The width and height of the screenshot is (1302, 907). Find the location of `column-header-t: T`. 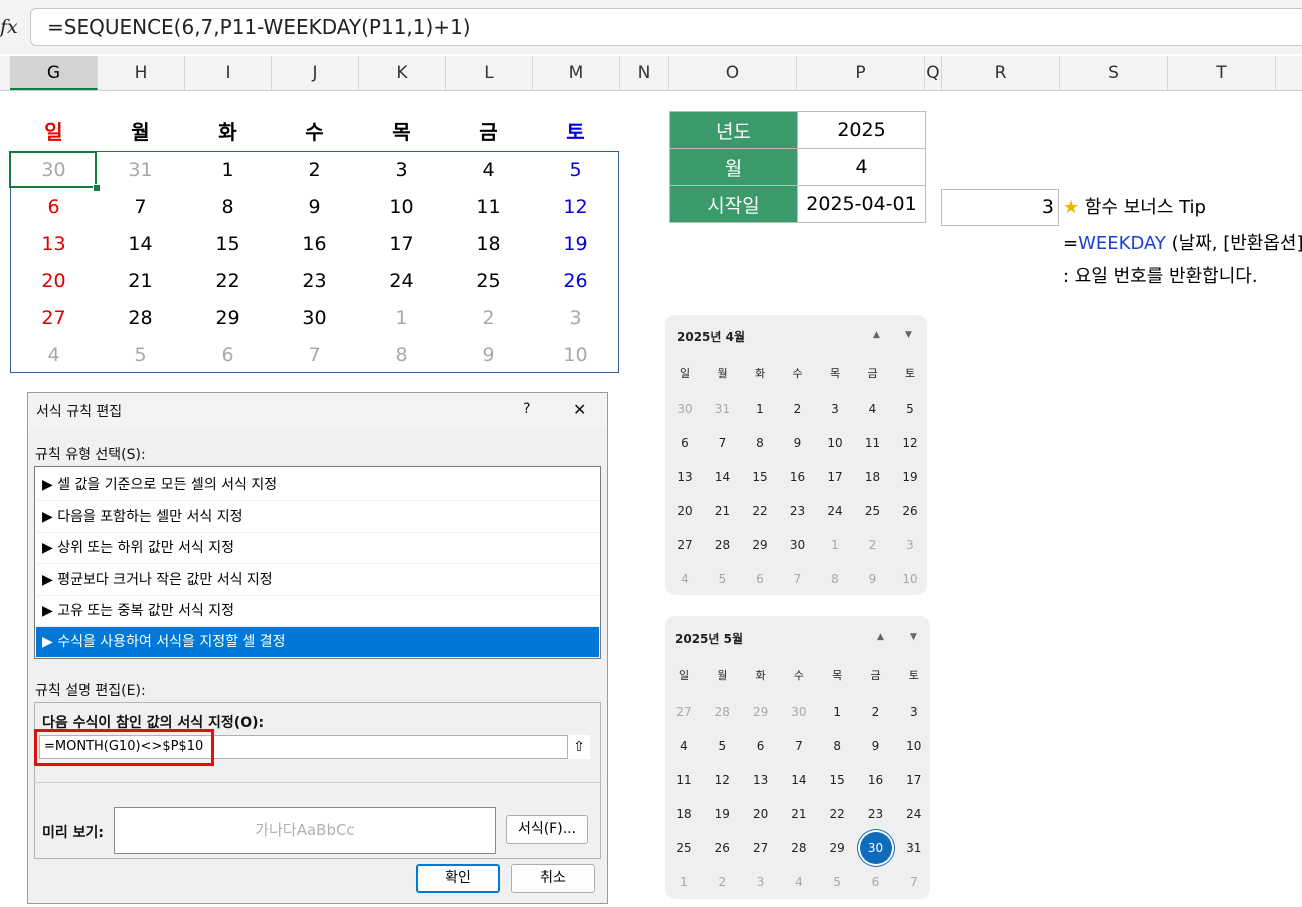

column-header-t: T is located at coordinates (1222, 73).